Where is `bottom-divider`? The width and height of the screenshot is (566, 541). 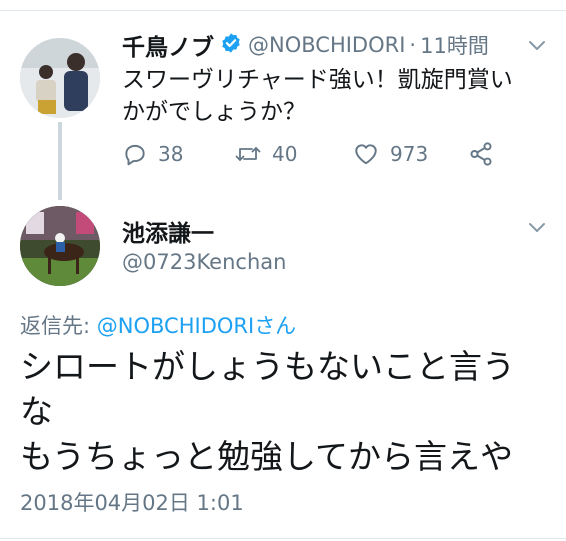 bottom-divider is located at coordinates (283, 538).